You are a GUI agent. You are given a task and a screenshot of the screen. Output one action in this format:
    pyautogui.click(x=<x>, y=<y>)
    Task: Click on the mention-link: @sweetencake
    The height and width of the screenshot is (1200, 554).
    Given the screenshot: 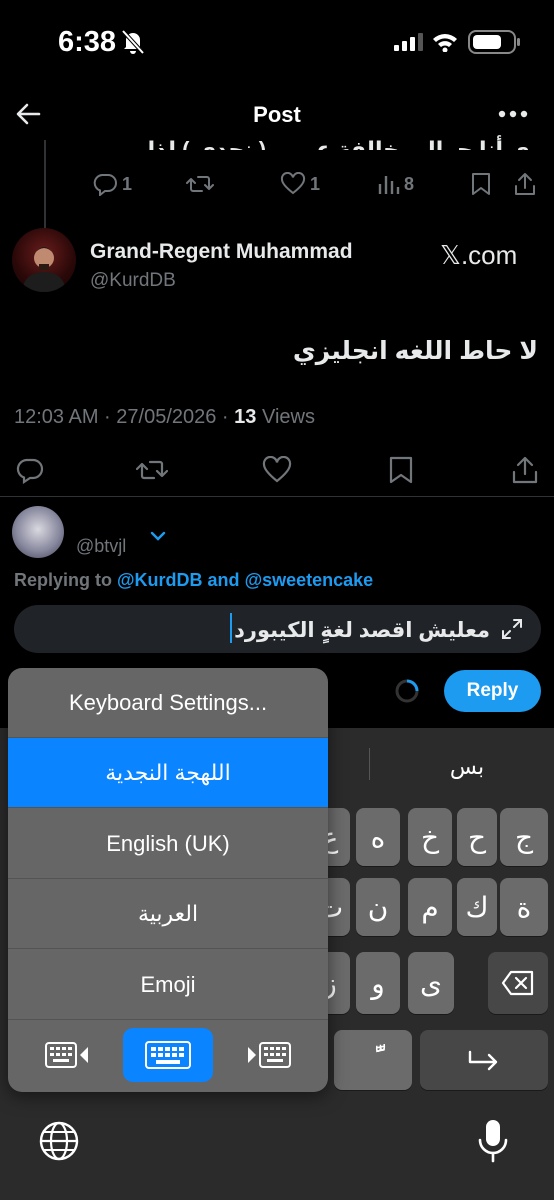 What is the action you would take?
    pyautogui.click(x=309, y=580)
    